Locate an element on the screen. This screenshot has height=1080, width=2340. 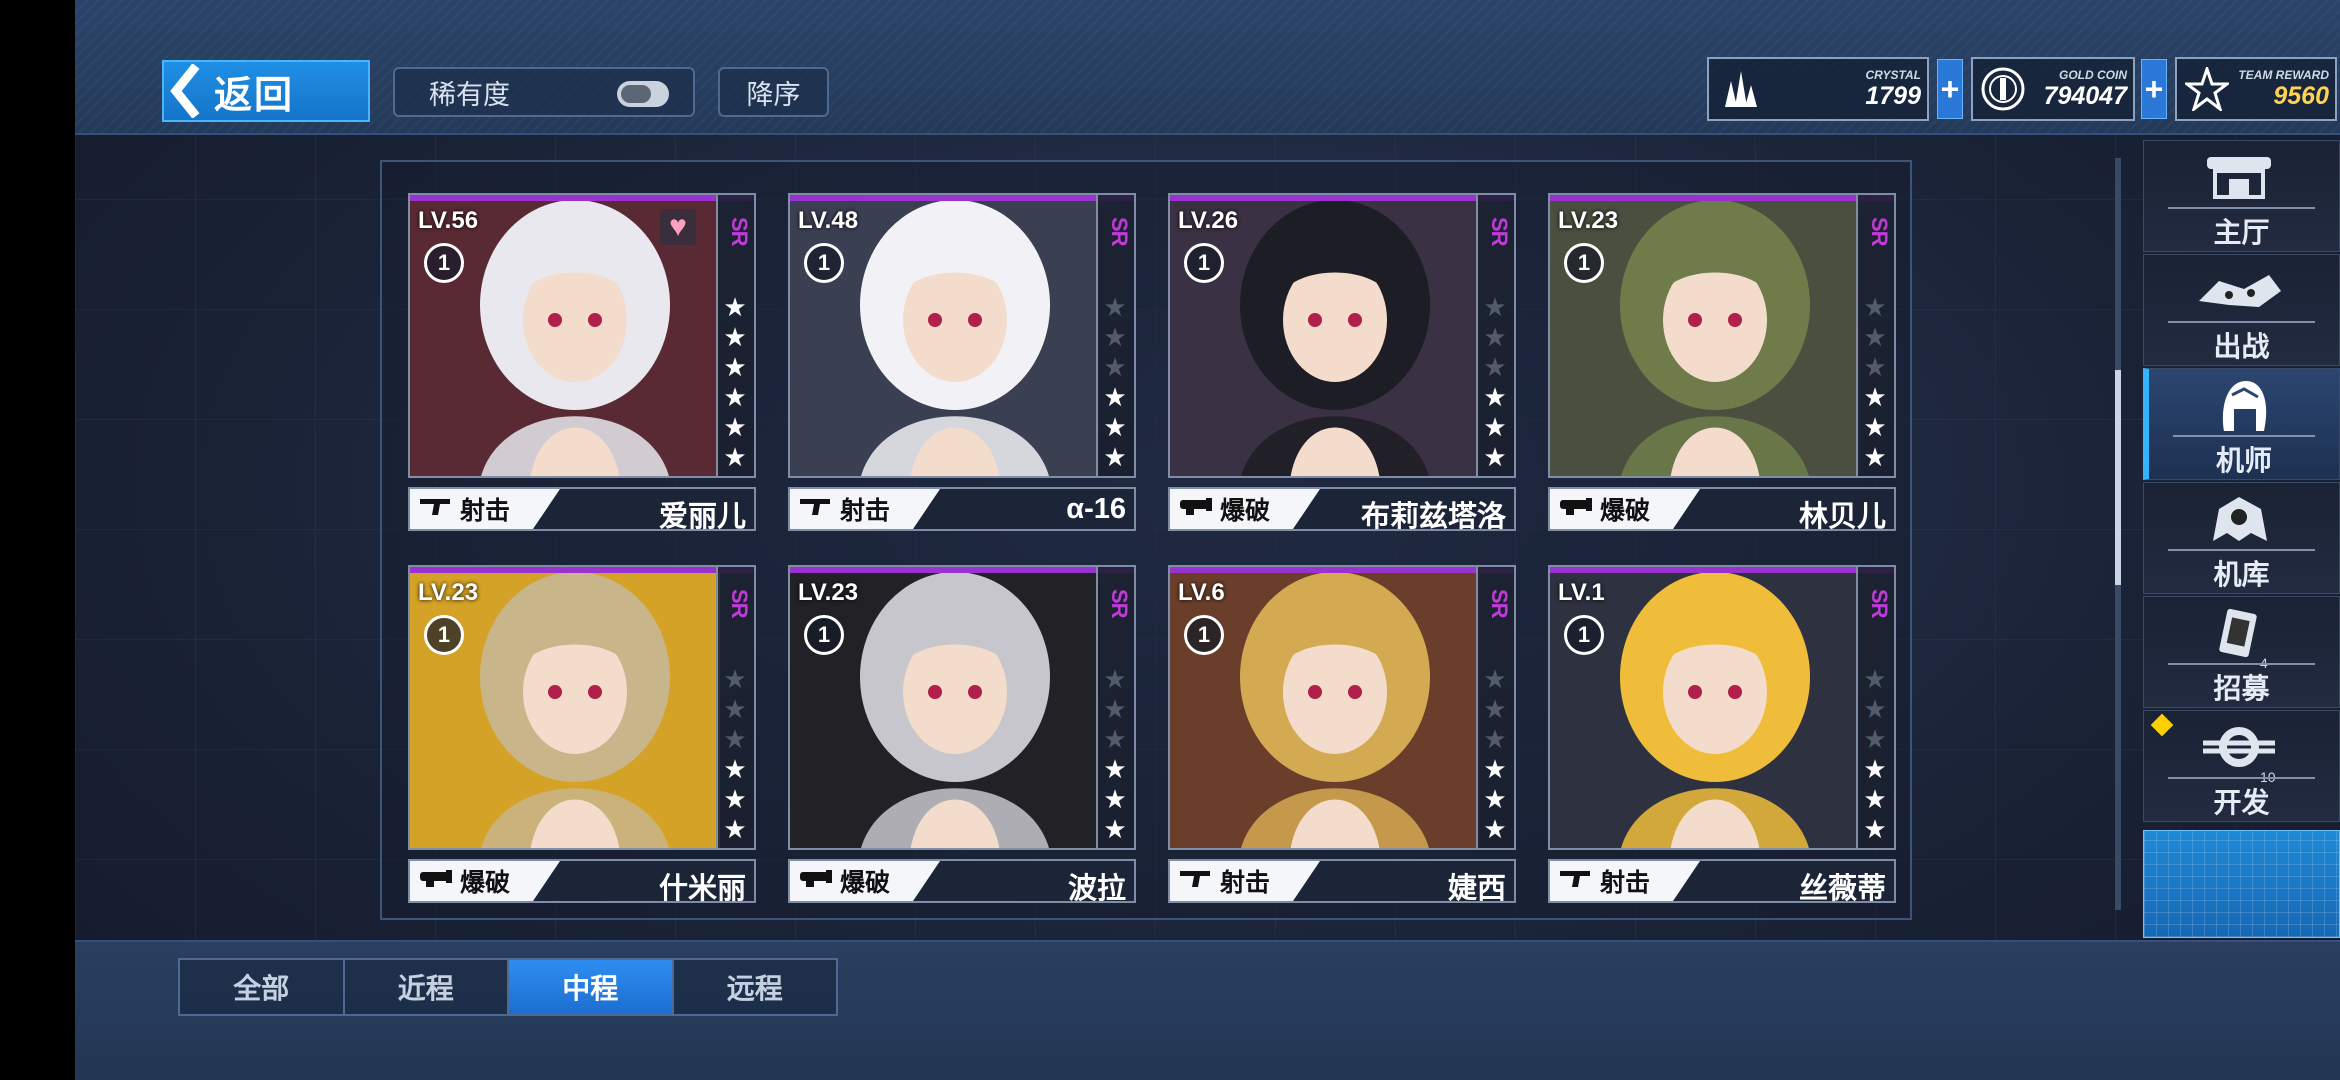
gold-coin-add-button: + is located at coordinates (2154, 89).